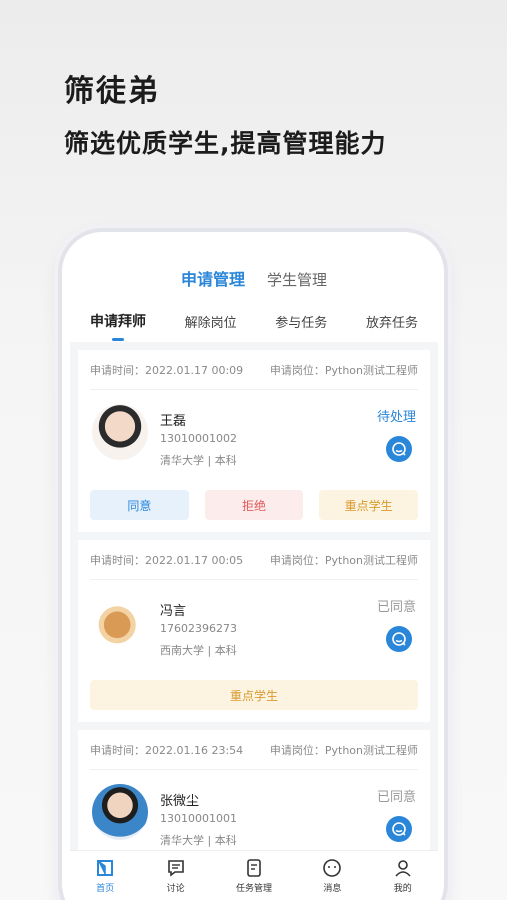 Image resolution: width=507 pixels, height=900 pixels. Describe the element at coordinates (198, 650) in the screenshot. I see `student-school: 西南大学 | 本科` at that location.